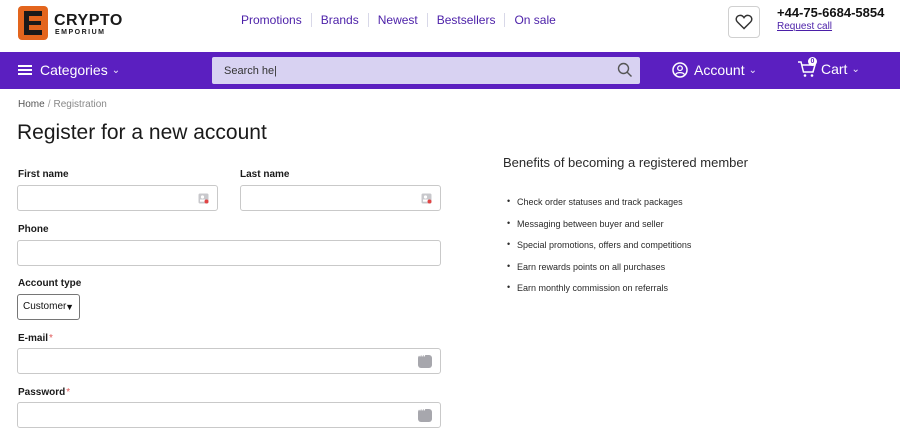 The height and width of the screenshot is (437, 900). Describe the element at coordinates (265, 174) in the screenshot. I see `last-name-label: Last name` at that location.